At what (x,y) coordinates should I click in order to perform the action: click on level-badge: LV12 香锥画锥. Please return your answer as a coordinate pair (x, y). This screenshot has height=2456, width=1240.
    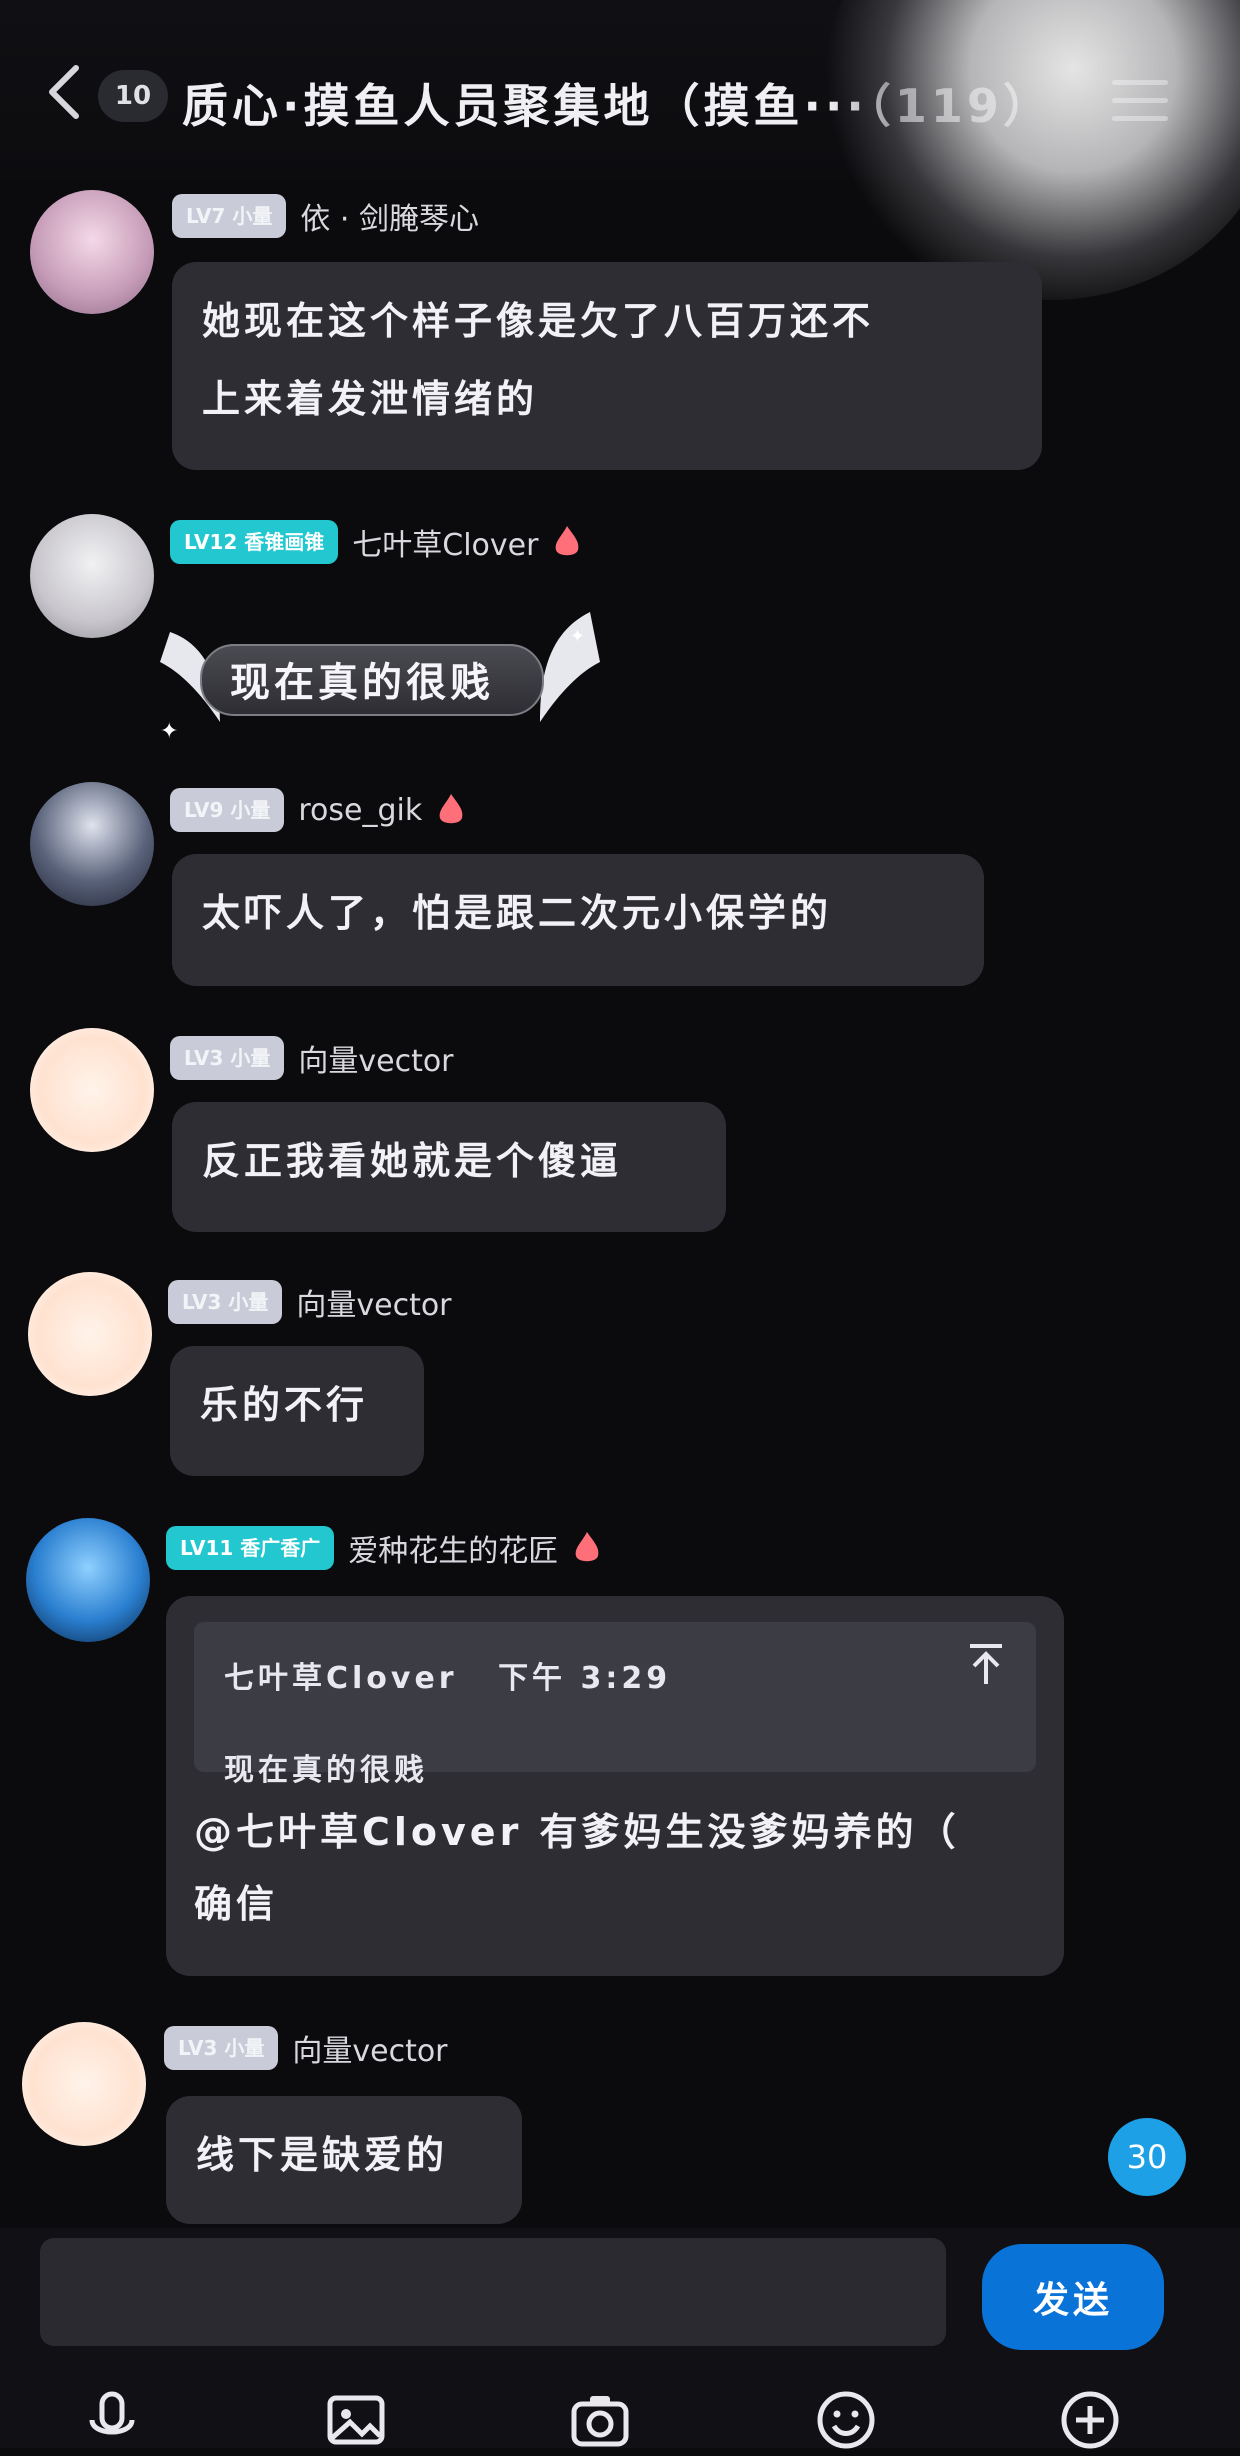
    Looking at the image, I should click on (254, 542).